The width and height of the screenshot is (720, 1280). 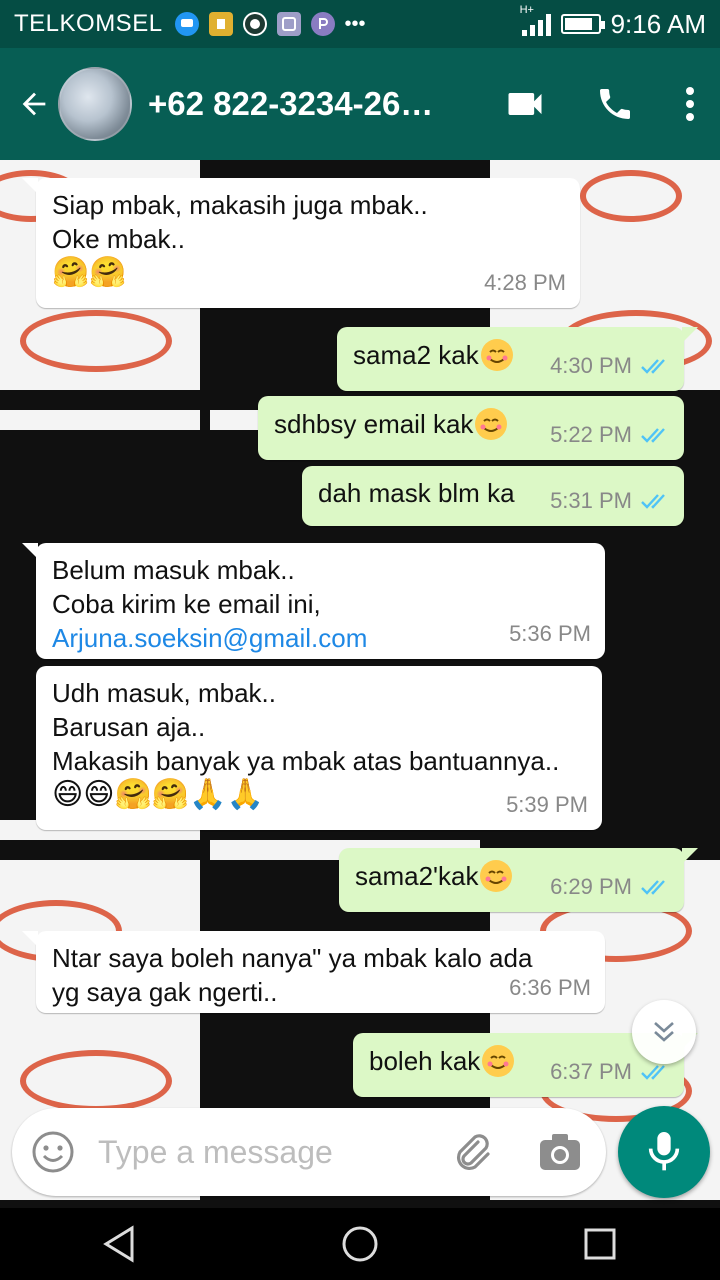 What do you see at coordinates (591, 500) in the screenshot?
I see `message-time: 5:31 PM` at bounding box center [591, 500].